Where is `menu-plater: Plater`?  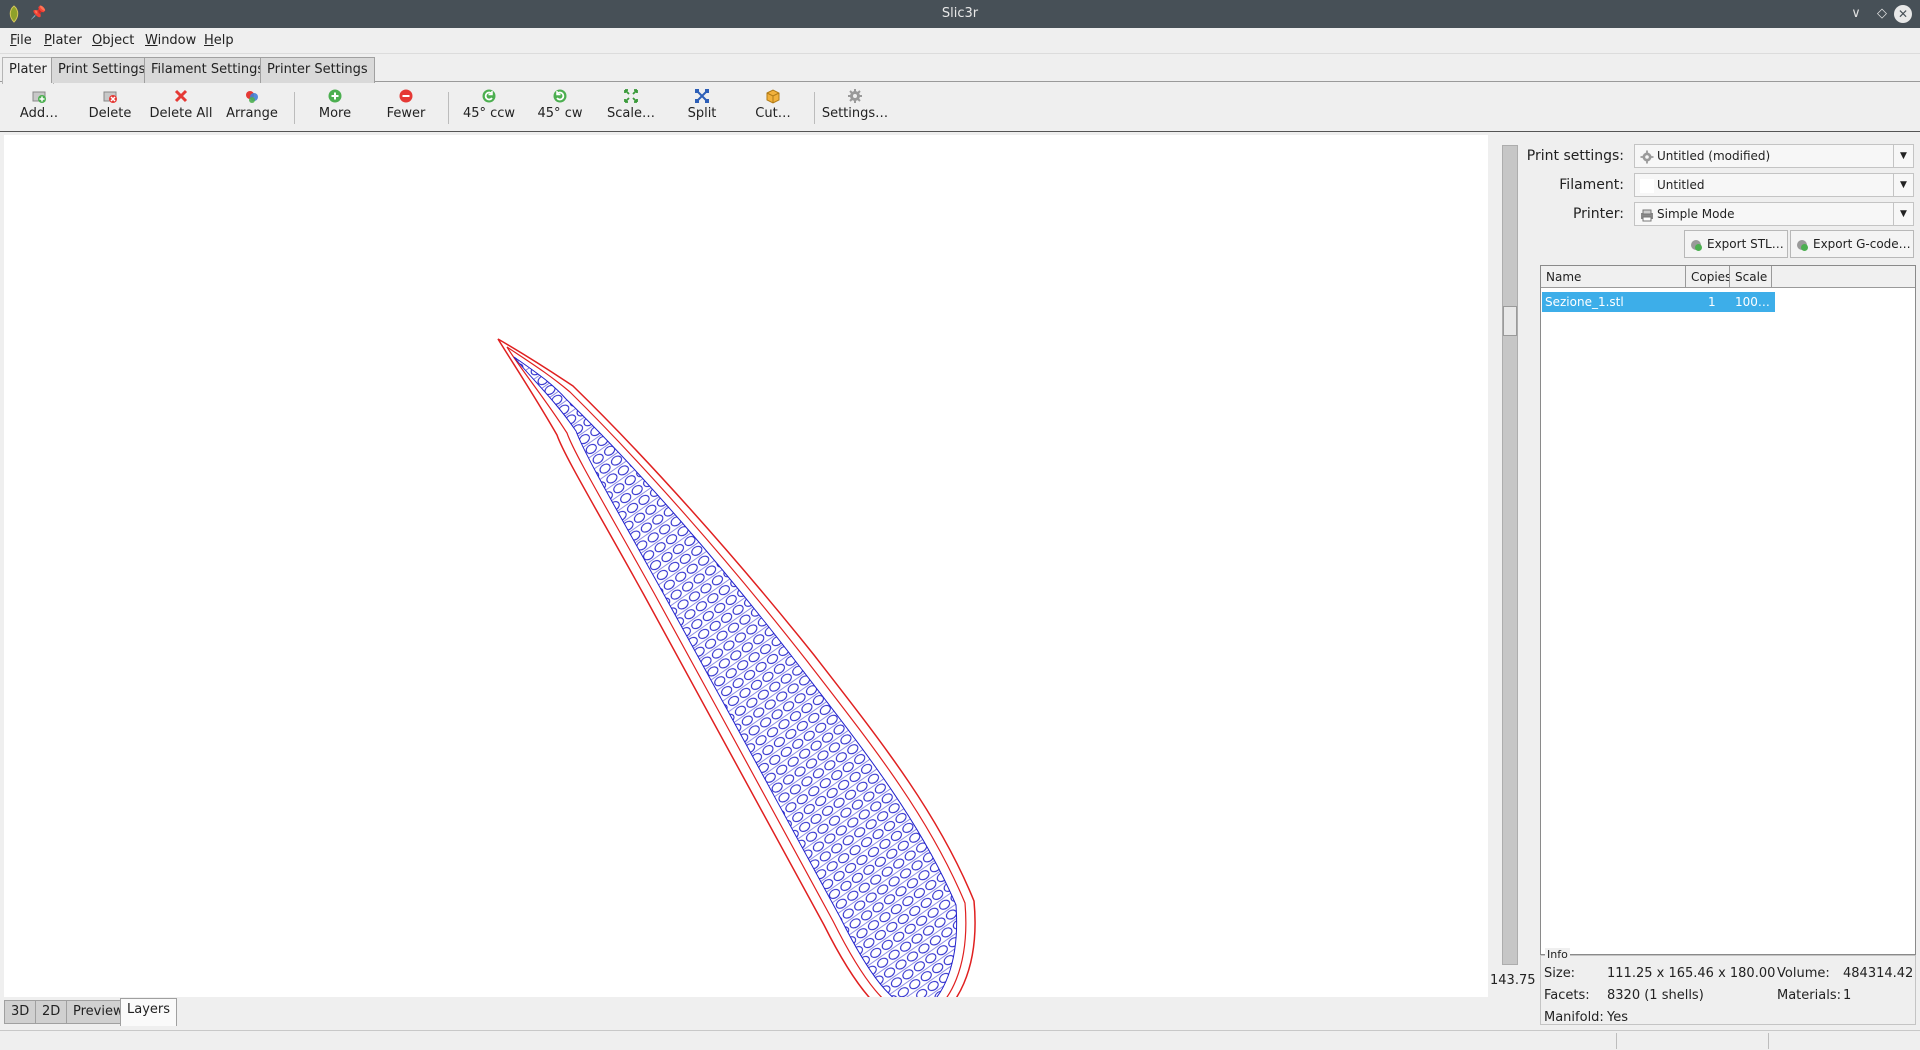
menu-plater: Plater is located at coordinates (63, 40).